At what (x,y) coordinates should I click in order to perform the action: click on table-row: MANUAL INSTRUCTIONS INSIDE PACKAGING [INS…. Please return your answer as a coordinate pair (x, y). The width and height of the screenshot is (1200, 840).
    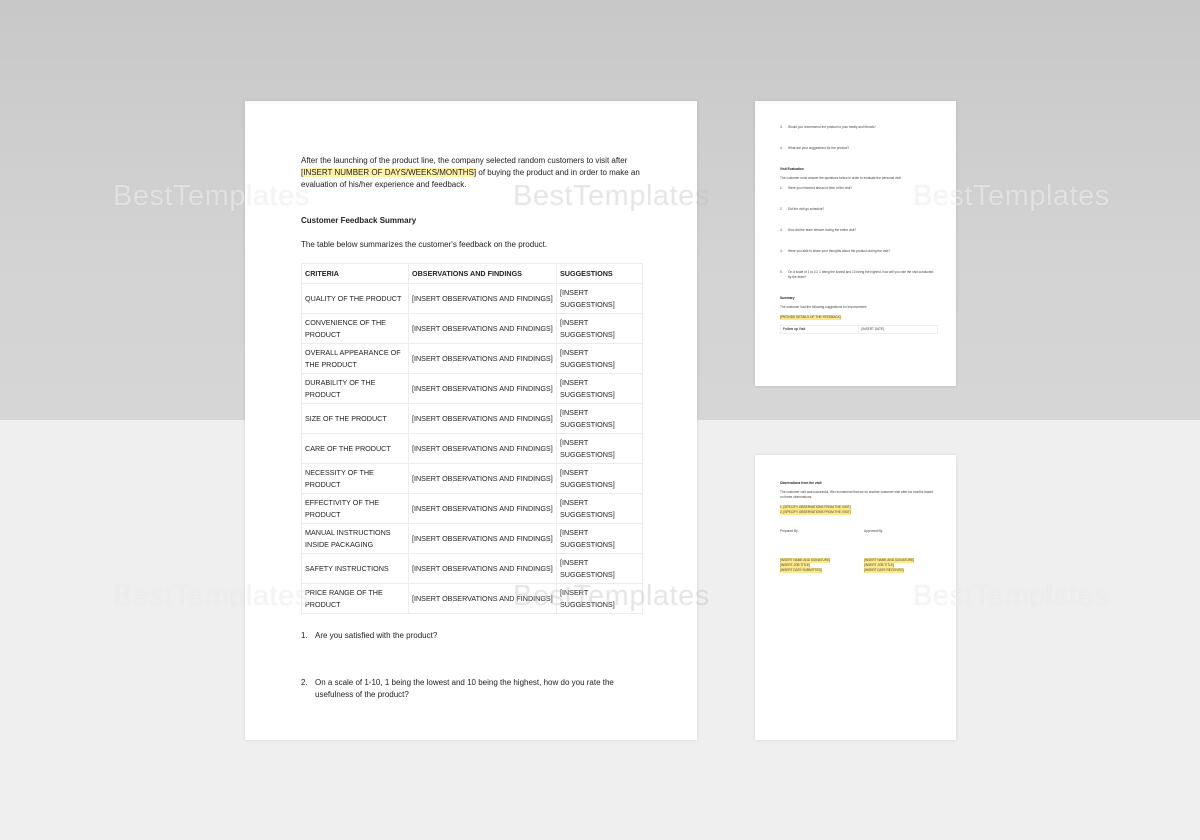
    Looking at the image, I should click on (472, 538).